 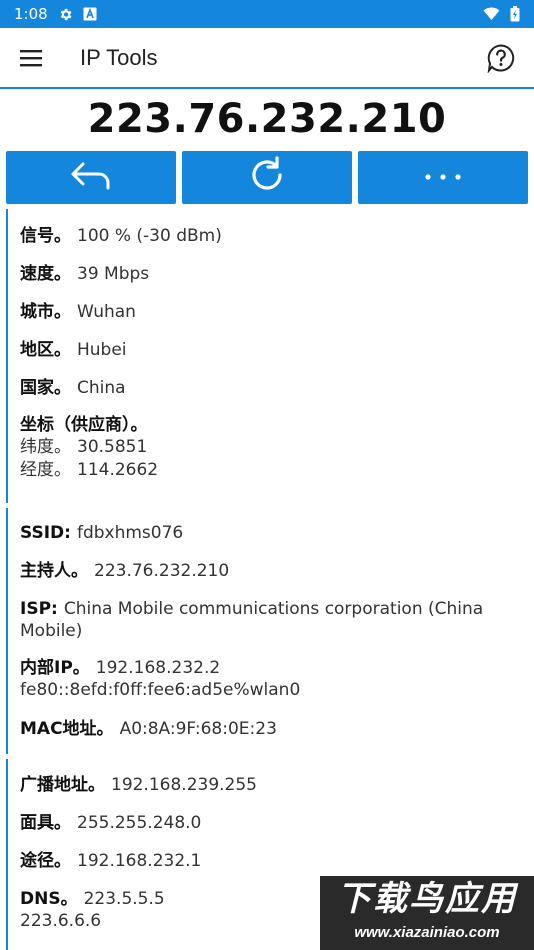 What do you see at coordinates (112, 447) in the screenshot?
I see `latitude-value: 30.5851` at bounding box center [112, 447].